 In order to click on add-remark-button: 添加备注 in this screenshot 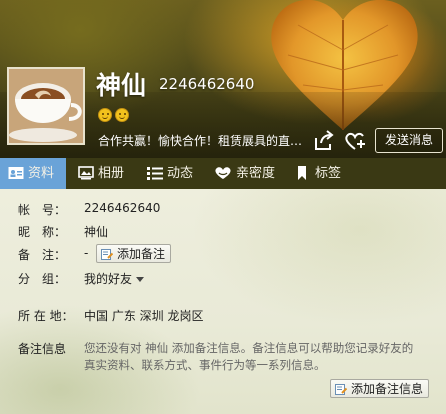, I will do `click(134, 253)`.